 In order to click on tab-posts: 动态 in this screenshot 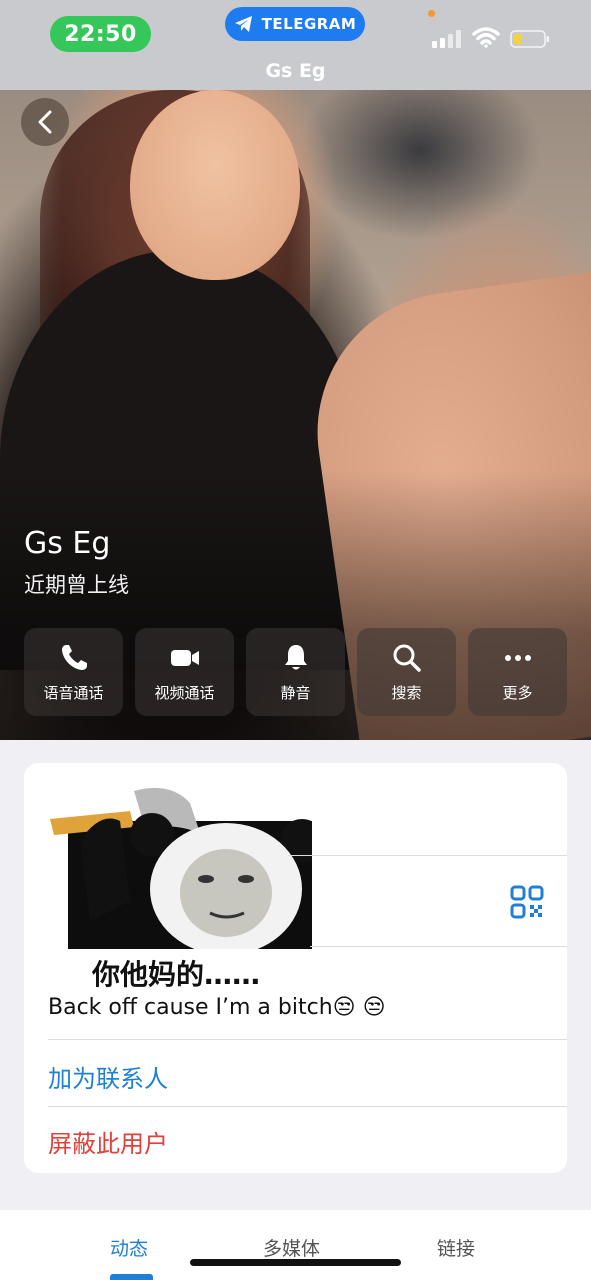, I will do `click(129, 1247)`.